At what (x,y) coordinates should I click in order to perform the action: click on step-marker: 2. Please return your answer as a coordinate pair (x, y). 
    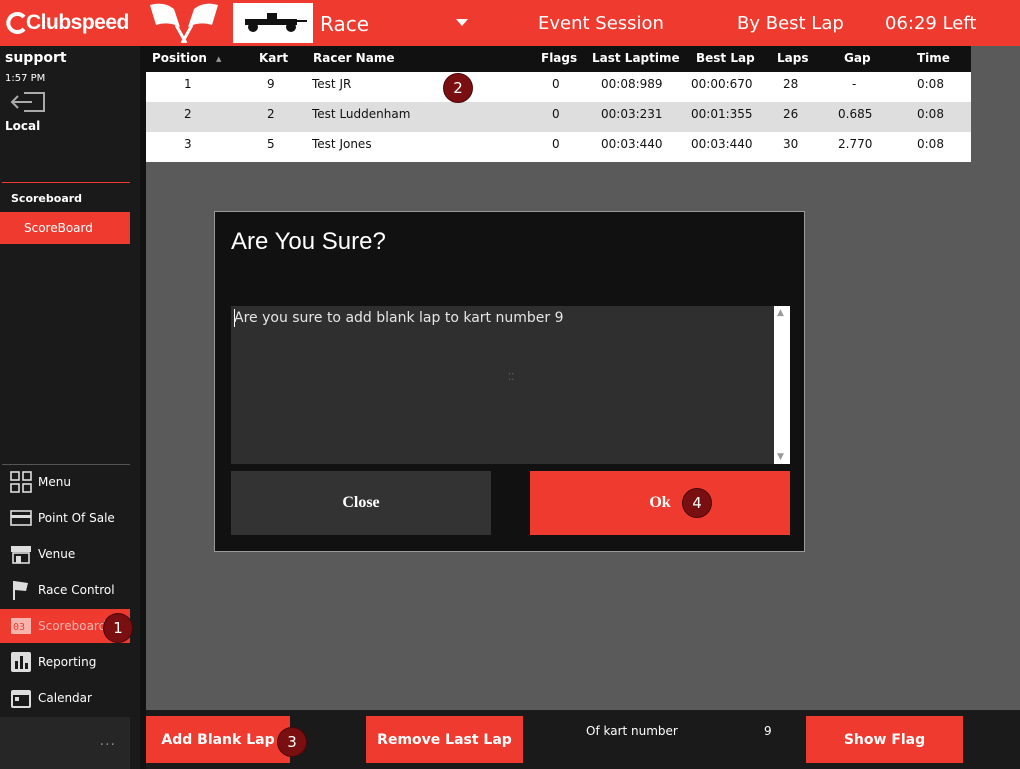
    Looking at the image, I should click on (458, 88).